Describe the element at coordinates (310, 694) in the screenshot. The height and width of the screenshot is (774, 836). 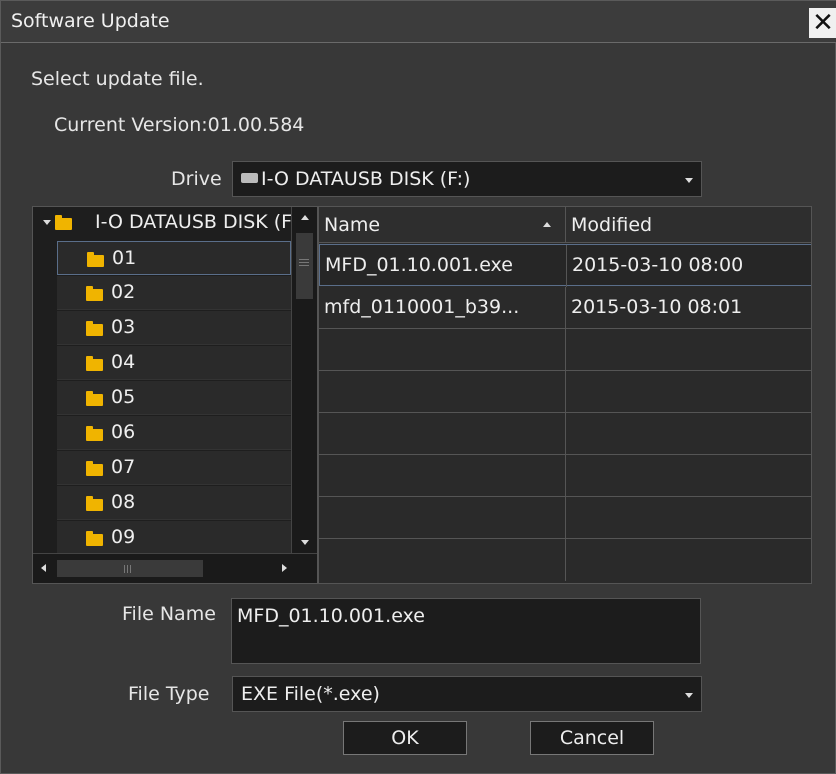
I see `file-type-value: EXE File(*.exe)` at that location.